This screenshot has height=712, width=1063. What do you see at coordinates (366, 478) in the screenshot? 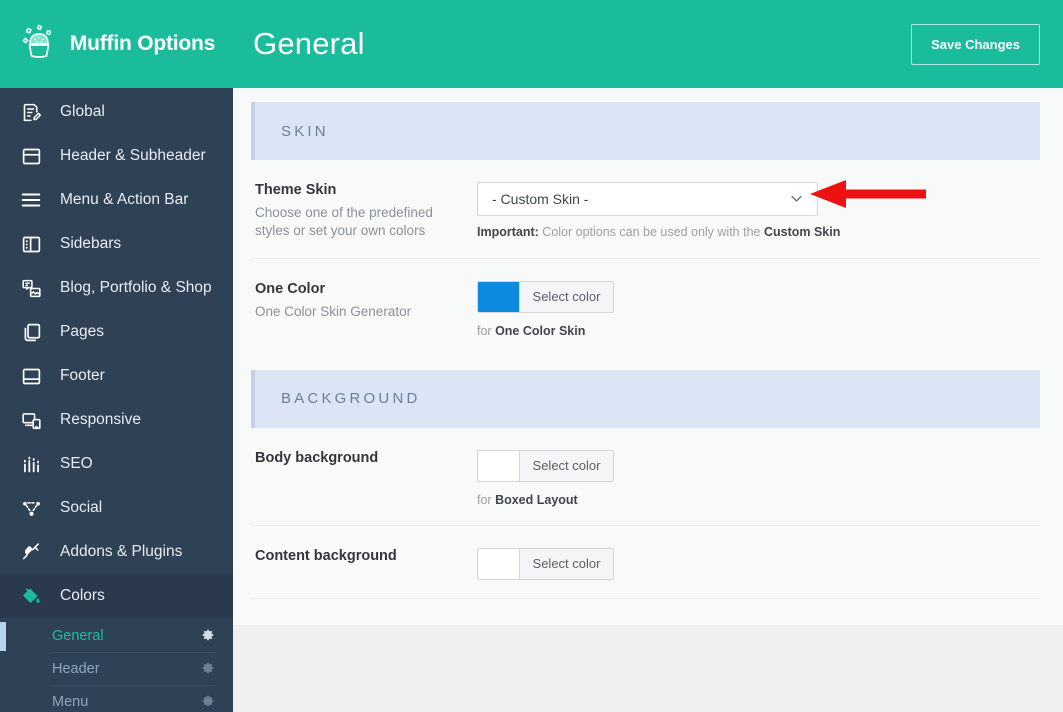
I see `setting-label-group: Body background` at bounding box center [366, 478].